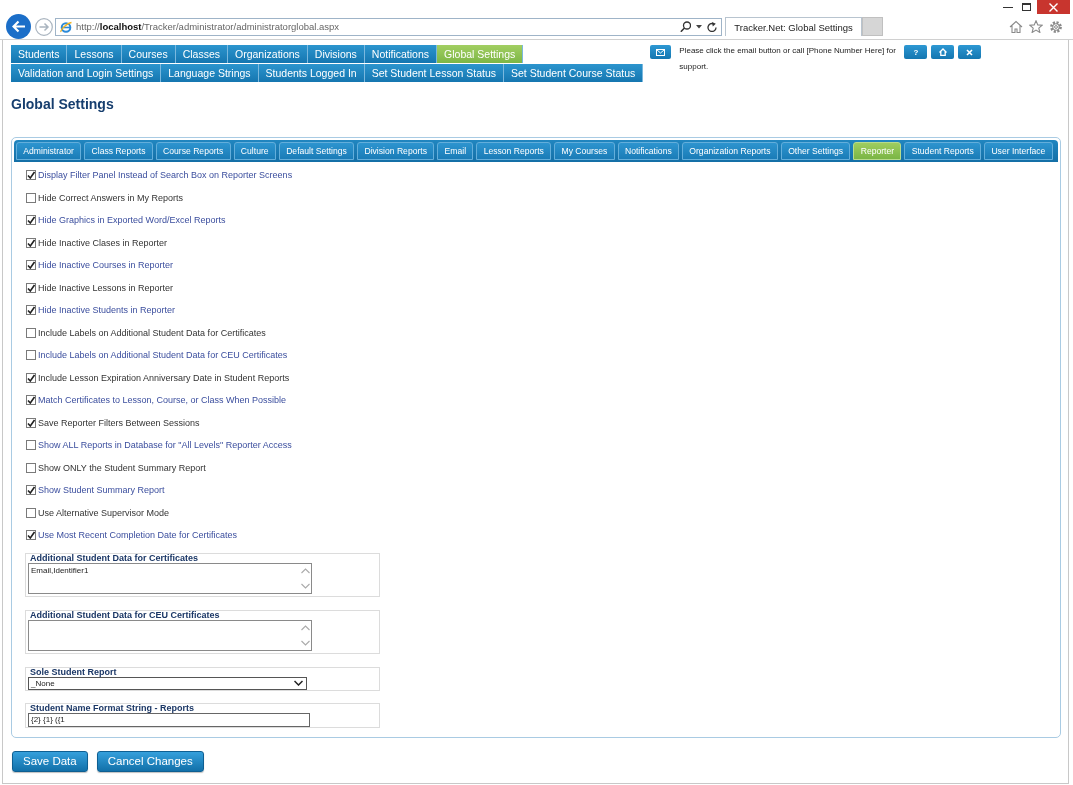 This screenshot has width=1073, height=785. Describe the element at coordinates (169, 719) in the screenshot. I see `text-field: {2} {1} ({1` at that location.